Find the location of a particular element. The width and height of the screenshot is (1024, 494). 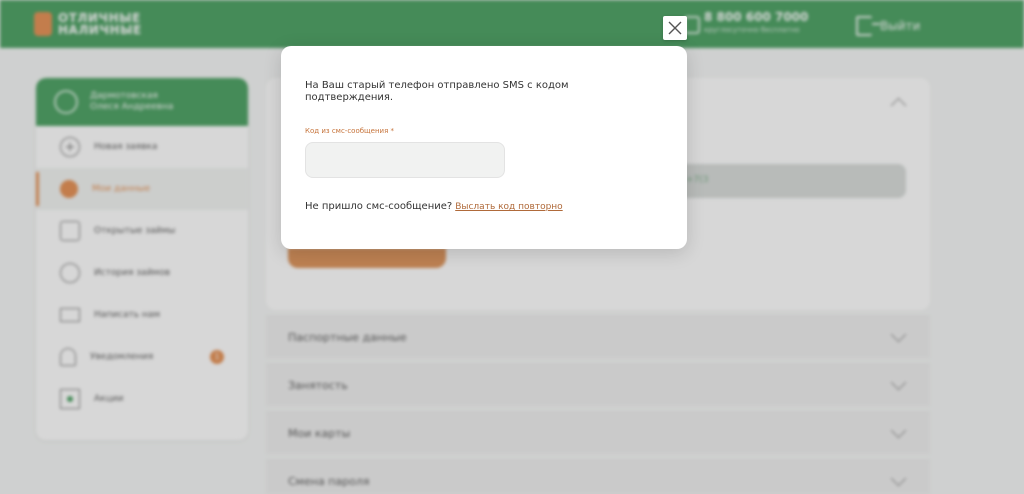

close-modal-button is located at coordinates (675, 28).